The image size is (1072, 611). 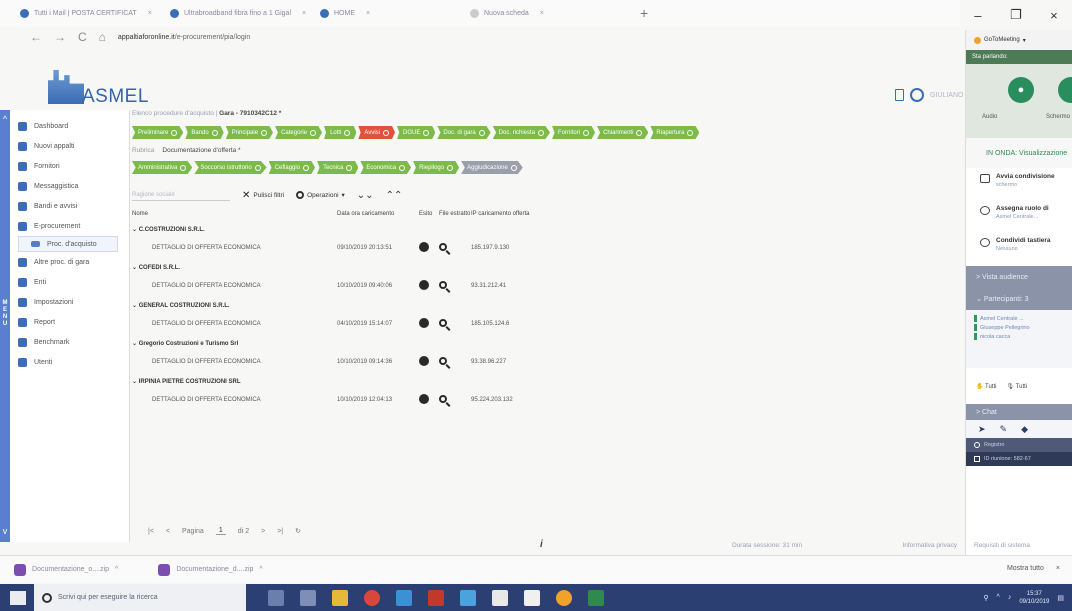 I want to click on step-aggiudicazione: Aggiudicazione, so click(x=492, y=167).